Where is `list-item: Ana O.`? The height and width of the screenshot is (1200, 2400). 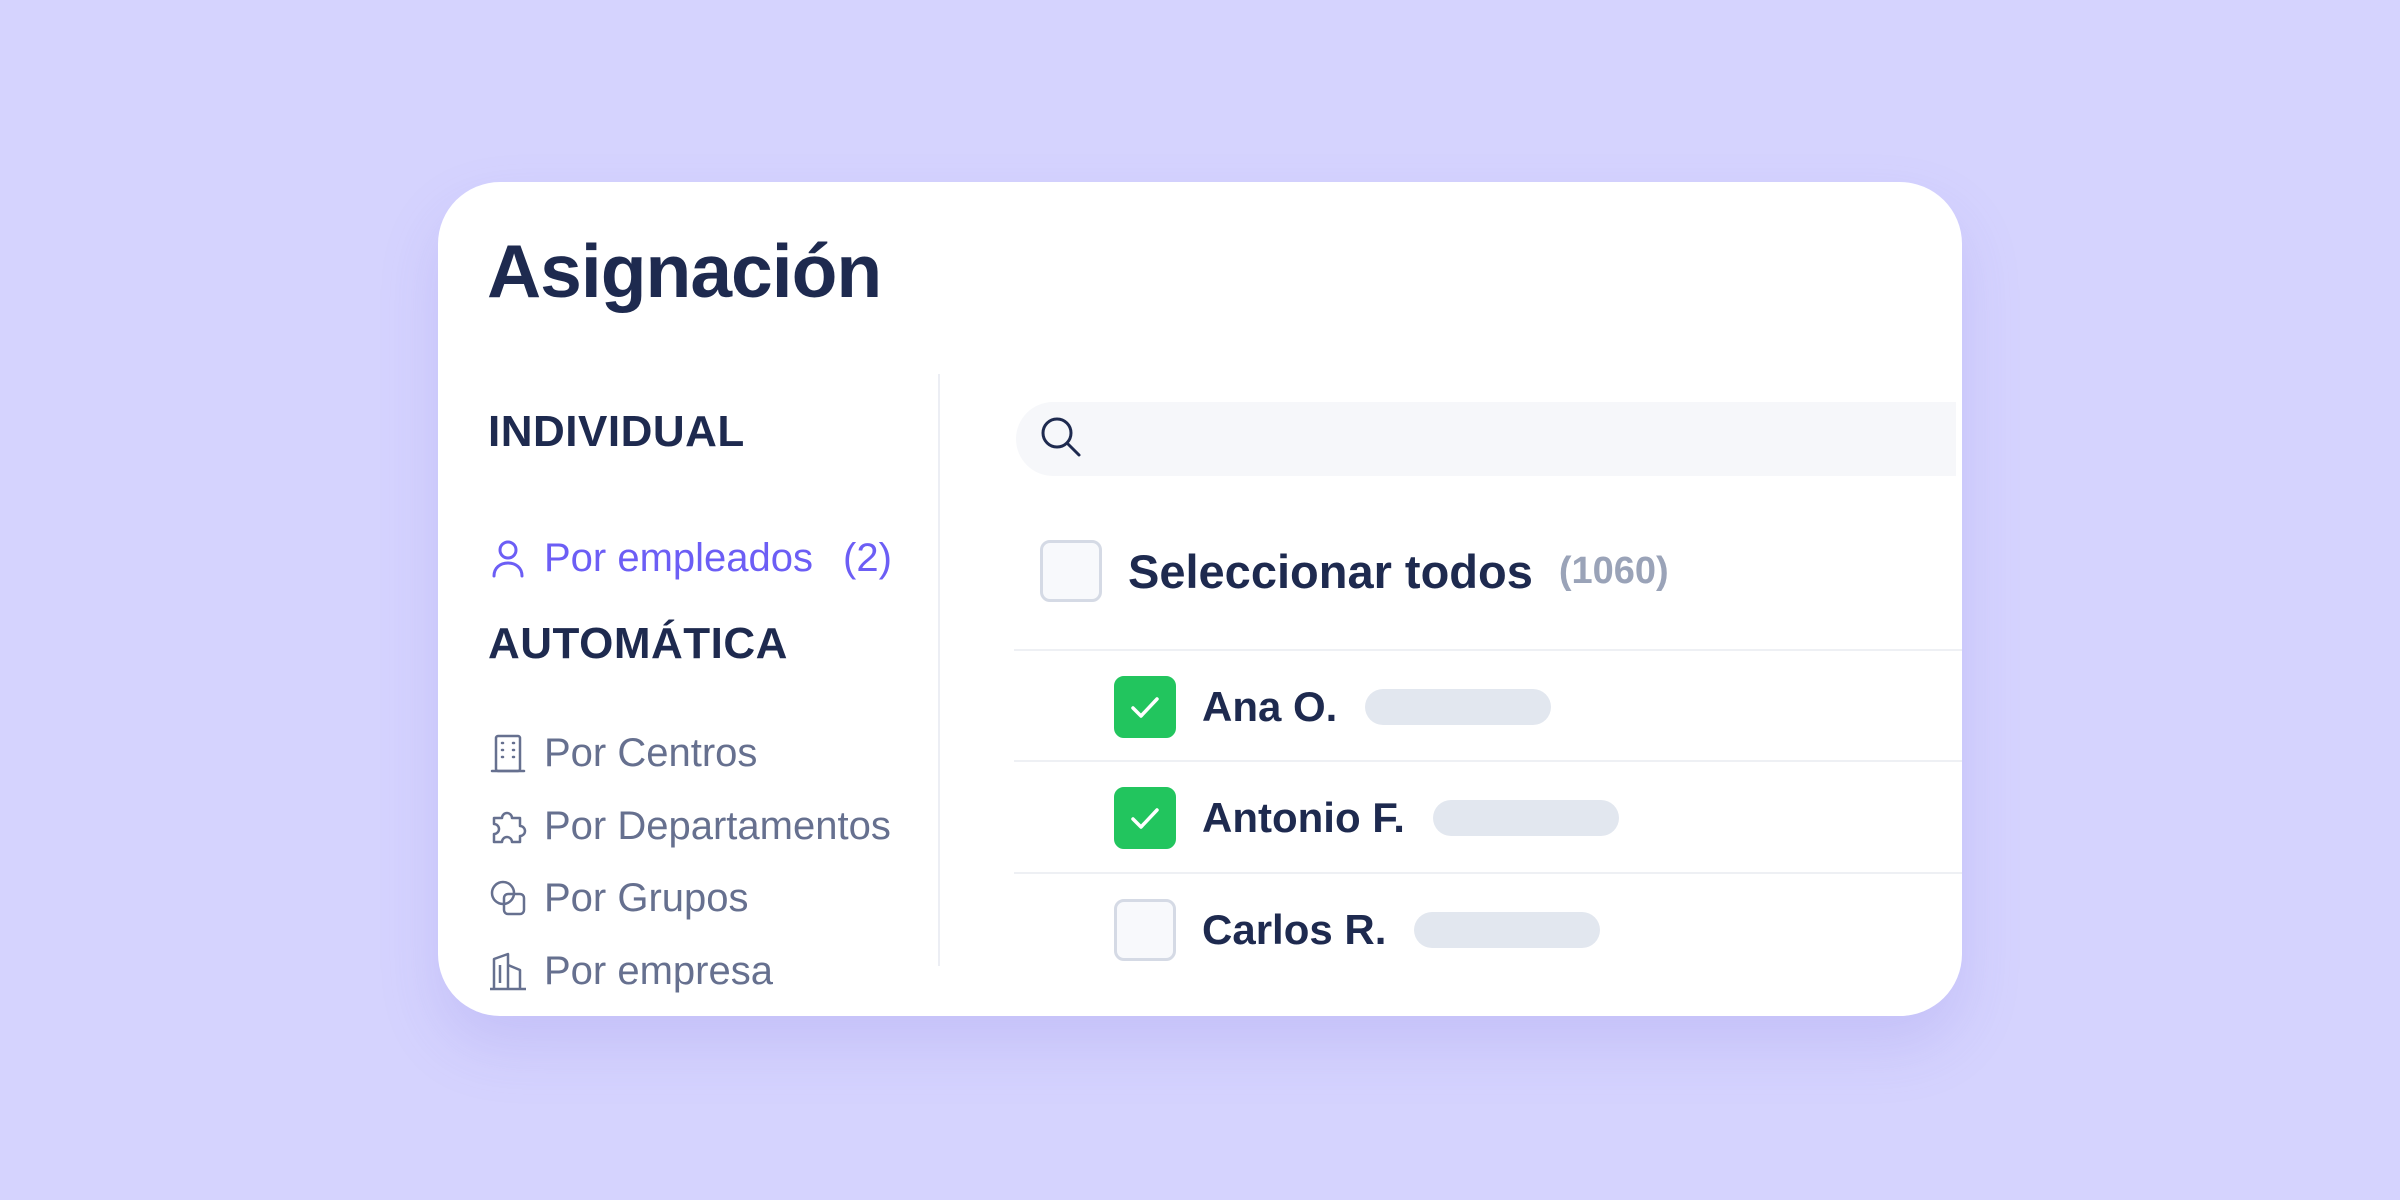 list-item: Ana O. is located at coordinates (1333, 707).